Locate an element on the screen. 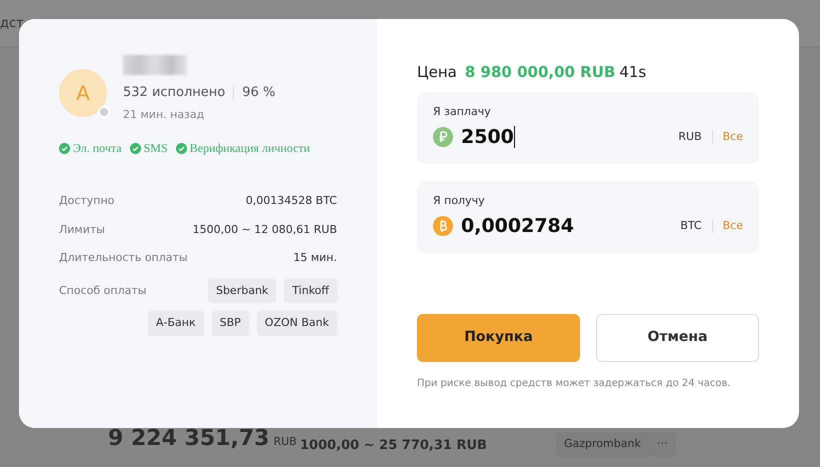  currency-label: BTC is located at coordinates (691, 226).